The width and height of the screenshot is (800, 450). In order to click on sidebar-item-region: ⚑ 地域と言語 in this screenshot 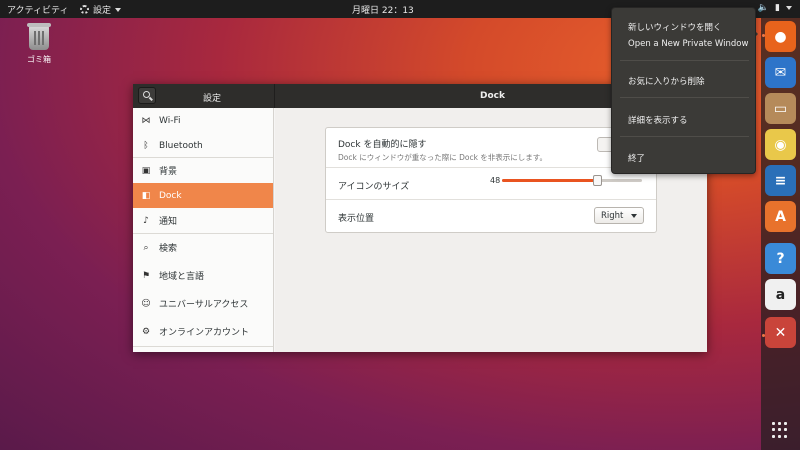, I will do `click(203, 275)`.